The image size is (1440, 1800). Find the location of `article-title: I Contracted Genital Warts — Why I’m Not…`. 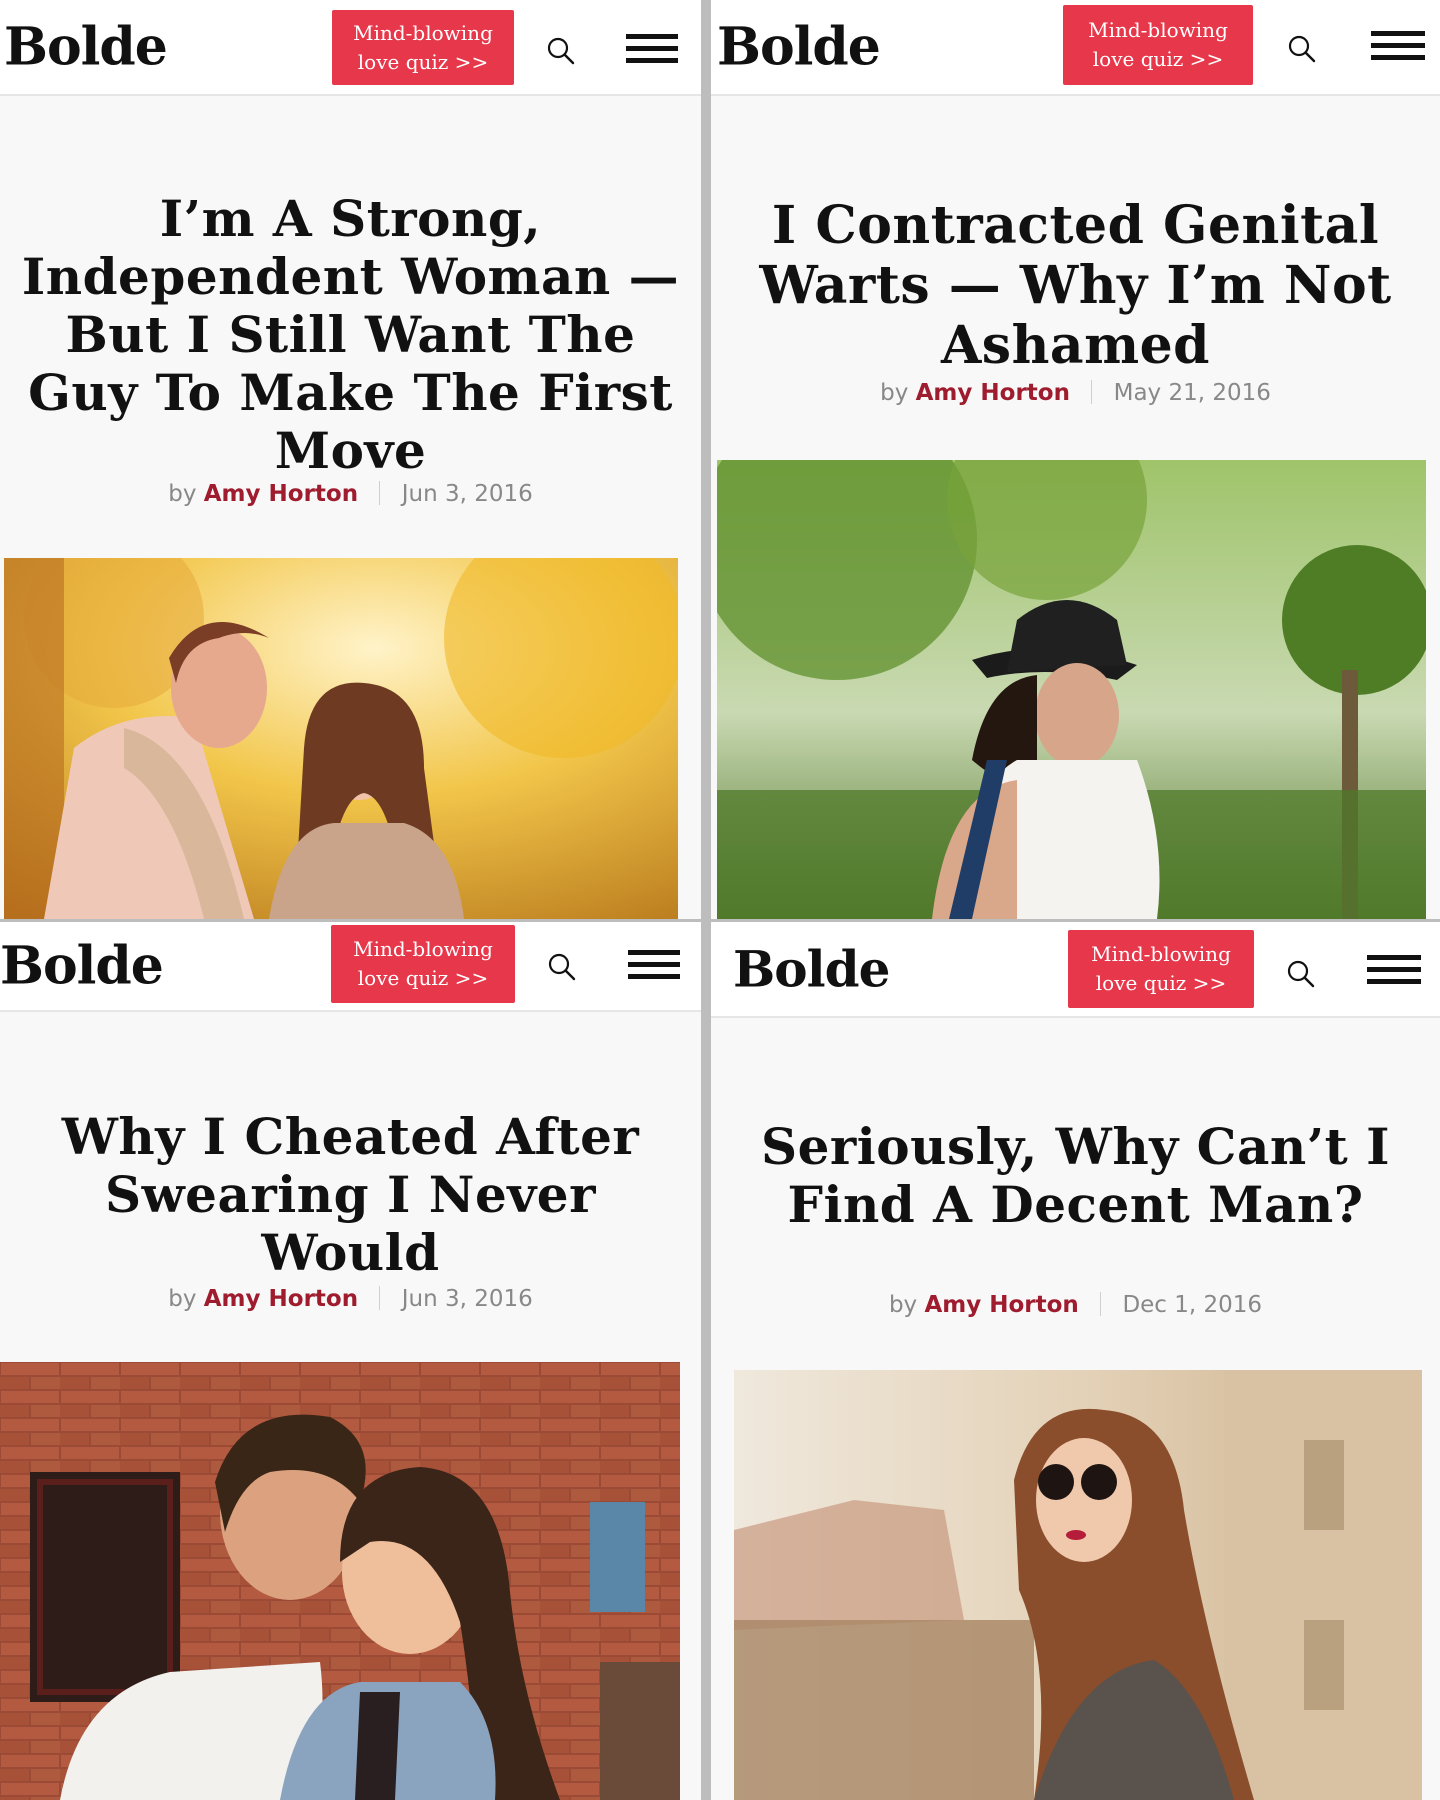

article-title: I Contracted Genital Warts — Why I’m Not… is located at coordinates (1075, 286).